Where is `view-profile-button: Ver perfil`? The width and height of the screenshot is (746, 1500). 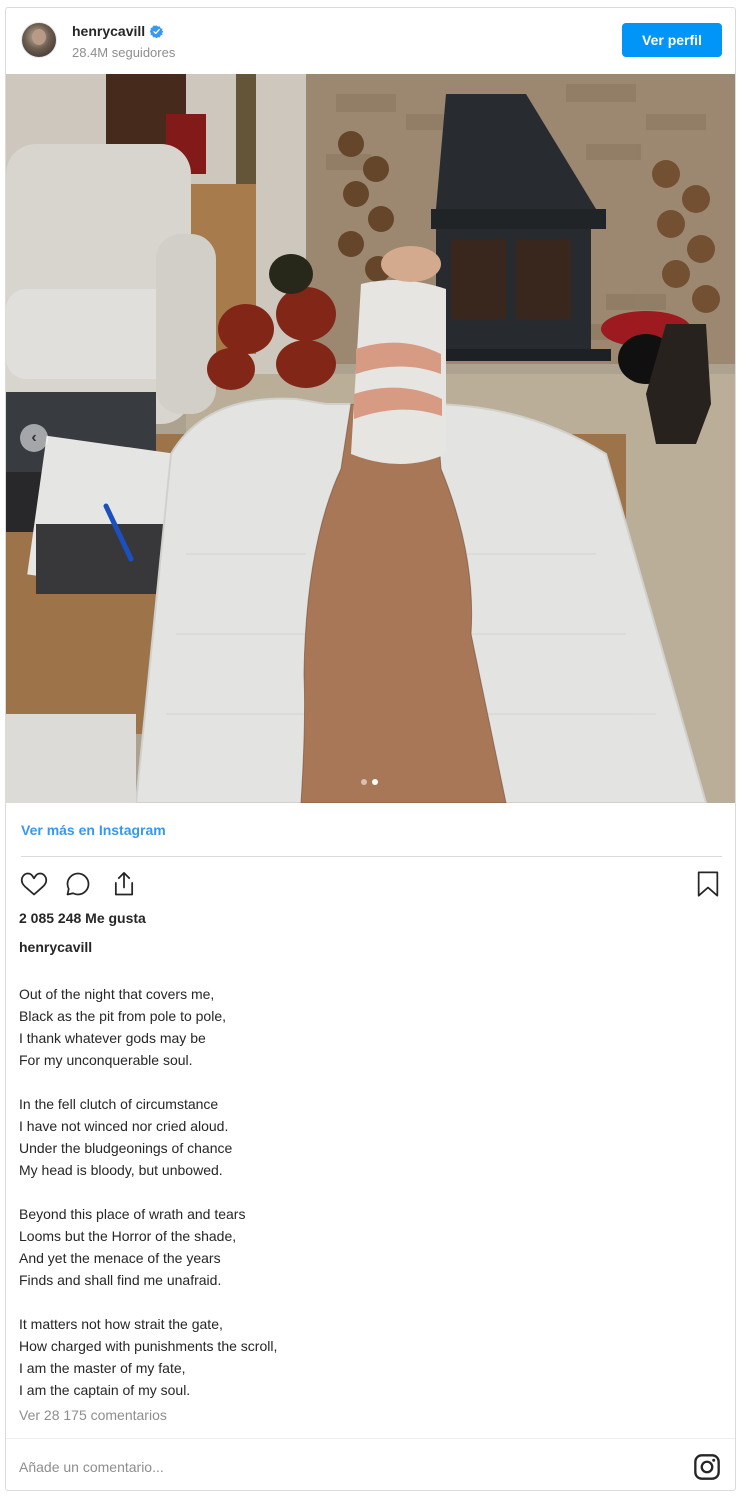
view-profile-button: Ver perfil is located at coordinates (672, 40).